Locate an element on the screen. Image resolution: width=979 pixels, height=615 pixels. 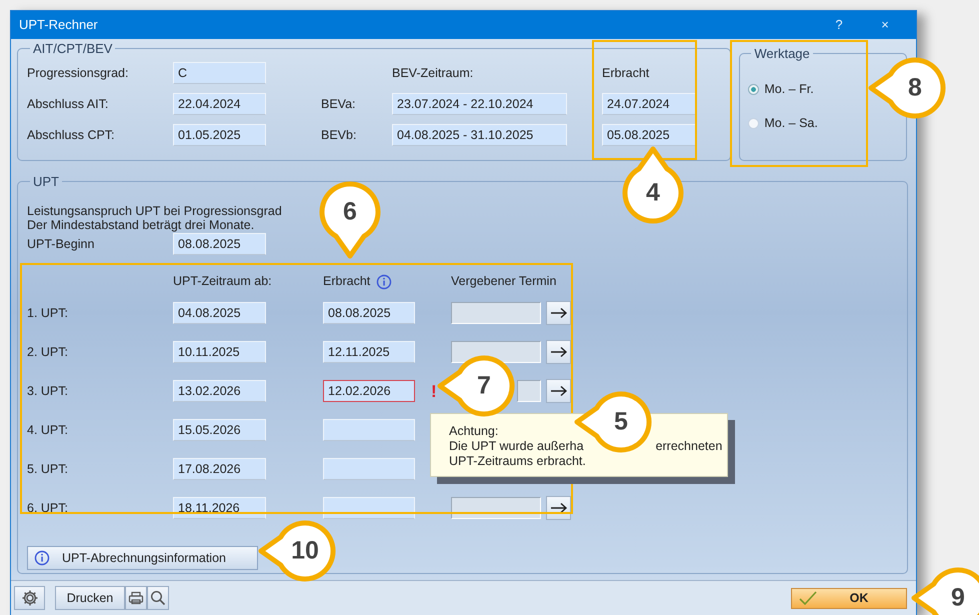
search-icon is located at coordinates (158, 598).